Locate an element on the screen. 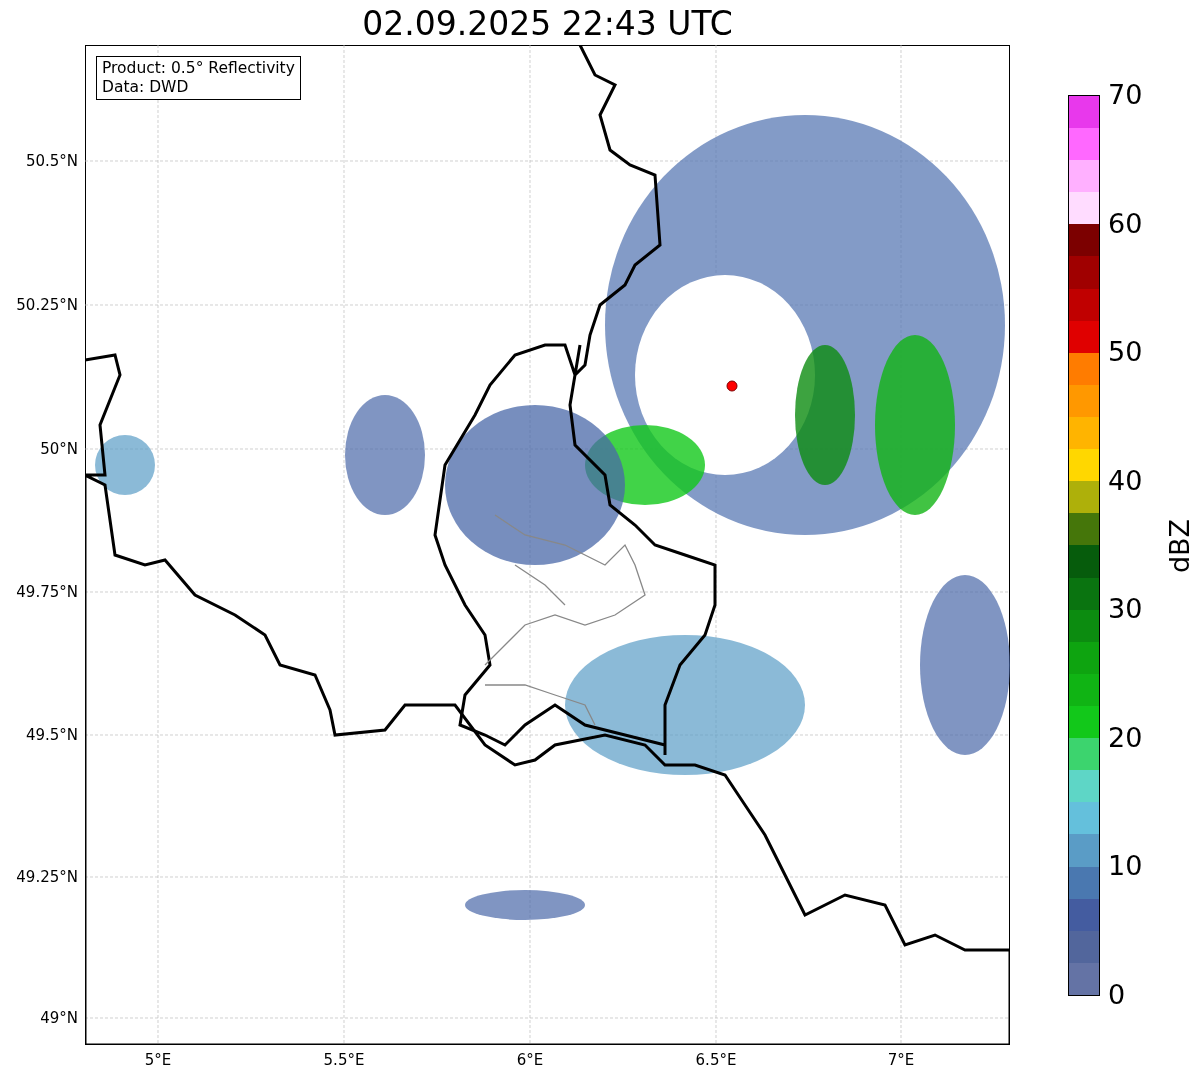 This screenshot has height=1081, width=1202. colorbar-tick-label: 50 is located at coordinates (1125, 352).